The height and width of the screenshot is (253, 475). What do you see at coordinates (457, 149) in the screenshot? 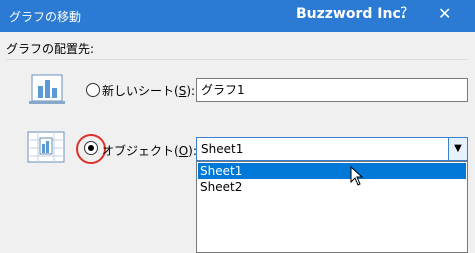
I see `chevron-down-icon: ▼` at bounding box center [457, 149].